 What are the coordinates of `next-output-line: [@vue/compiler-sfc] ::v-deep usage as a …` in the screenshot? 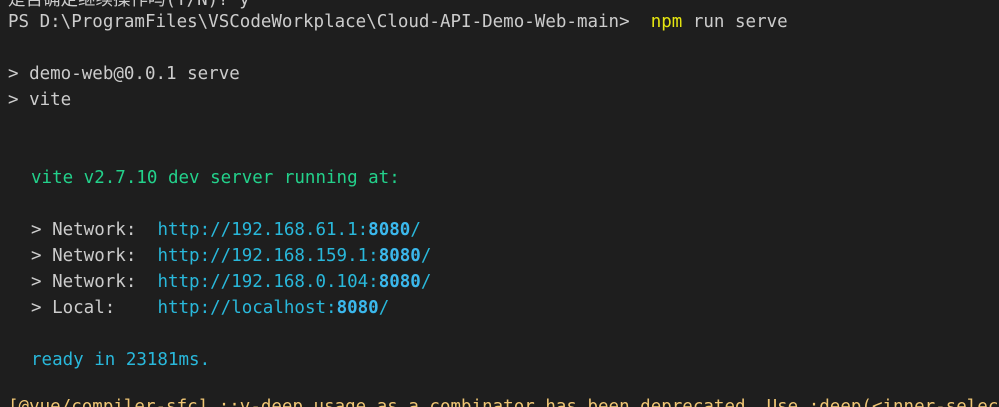 It's located at (503, 402).